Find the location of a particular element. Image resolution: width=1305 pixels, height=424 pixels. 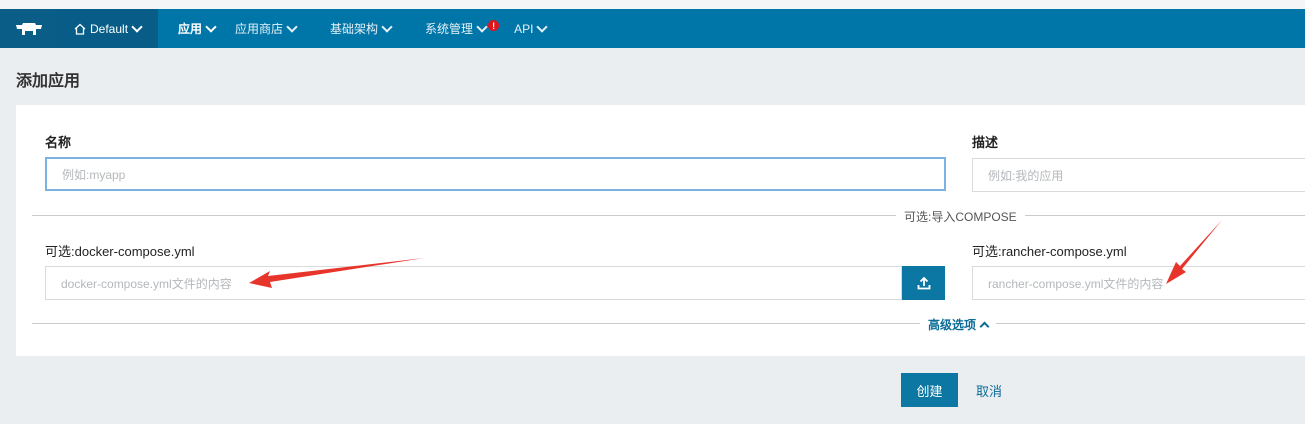

nav-item-api: API is located at coordinates (524, 28).